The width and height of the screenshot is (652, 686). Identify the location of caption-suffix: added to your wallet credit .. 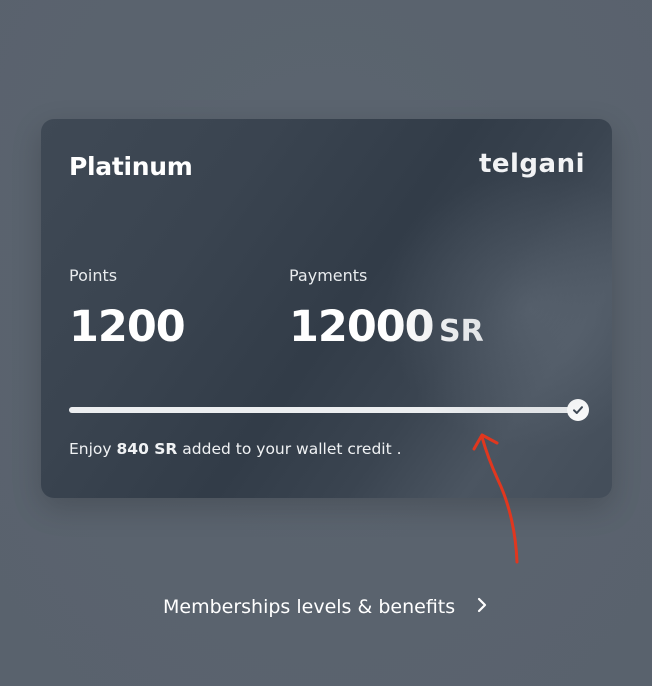
(289, 449).